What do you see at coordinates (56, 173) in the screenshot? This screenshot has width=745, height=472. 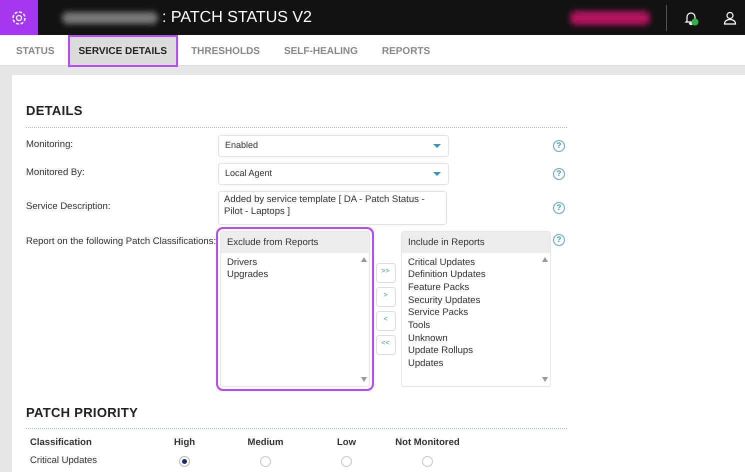 I see `field-label: Monitored By:` at bounding box center [56, 173].